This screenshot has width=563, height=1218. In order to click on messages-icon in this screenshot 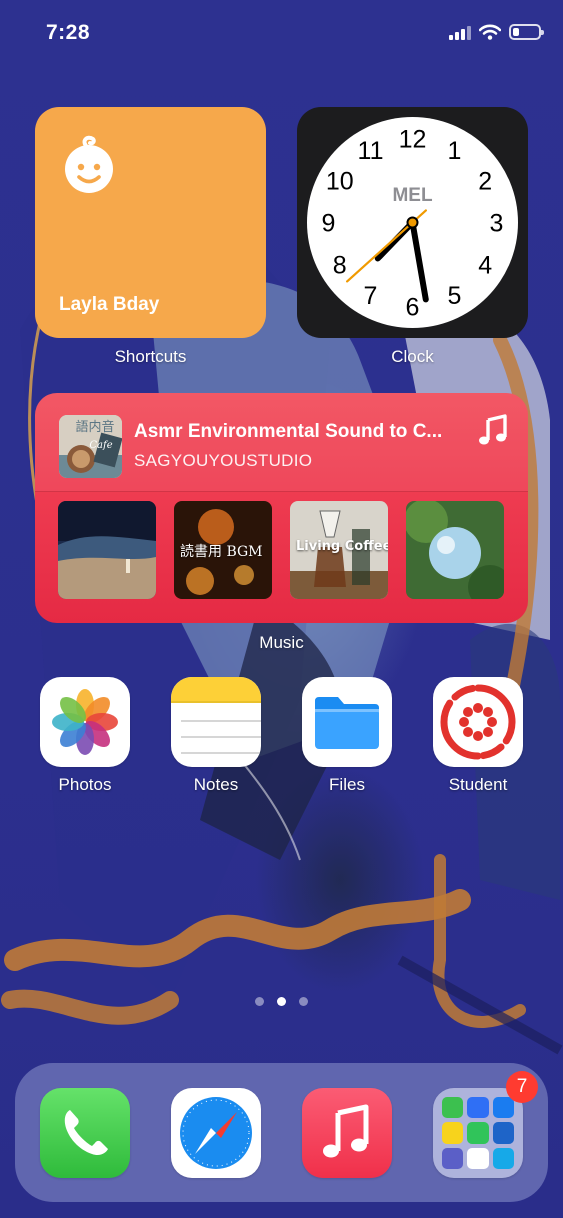, I will do `click(453, 1108)`.